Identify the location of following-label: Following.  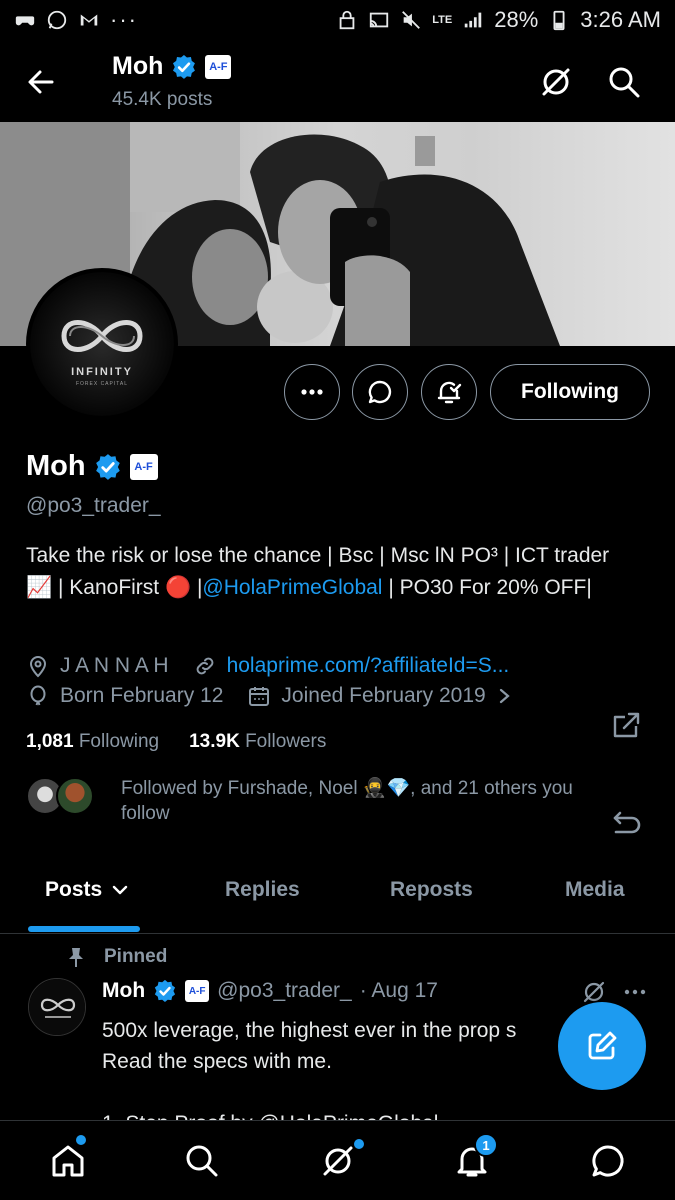
(119, 741).